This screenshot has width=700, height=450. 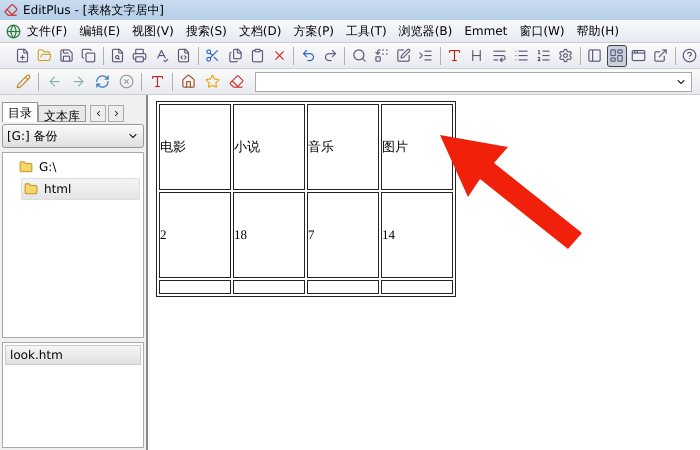 I want to click on menu-item: 视图(V), so click(x=153, y=31).